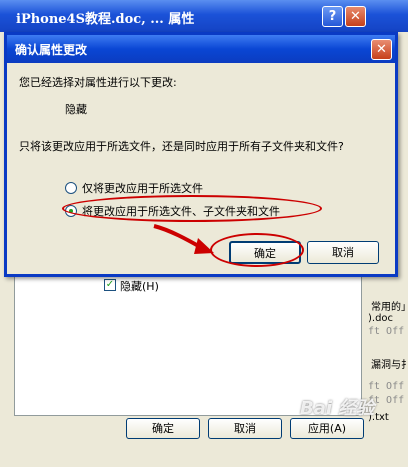 Image resolution: width=408 pixels, height=467 pixels. What do you see at coordinates (389, 365) in the screenshot?
I see `edge-text: 漏洞与扌` at bounding box center [389, 365].